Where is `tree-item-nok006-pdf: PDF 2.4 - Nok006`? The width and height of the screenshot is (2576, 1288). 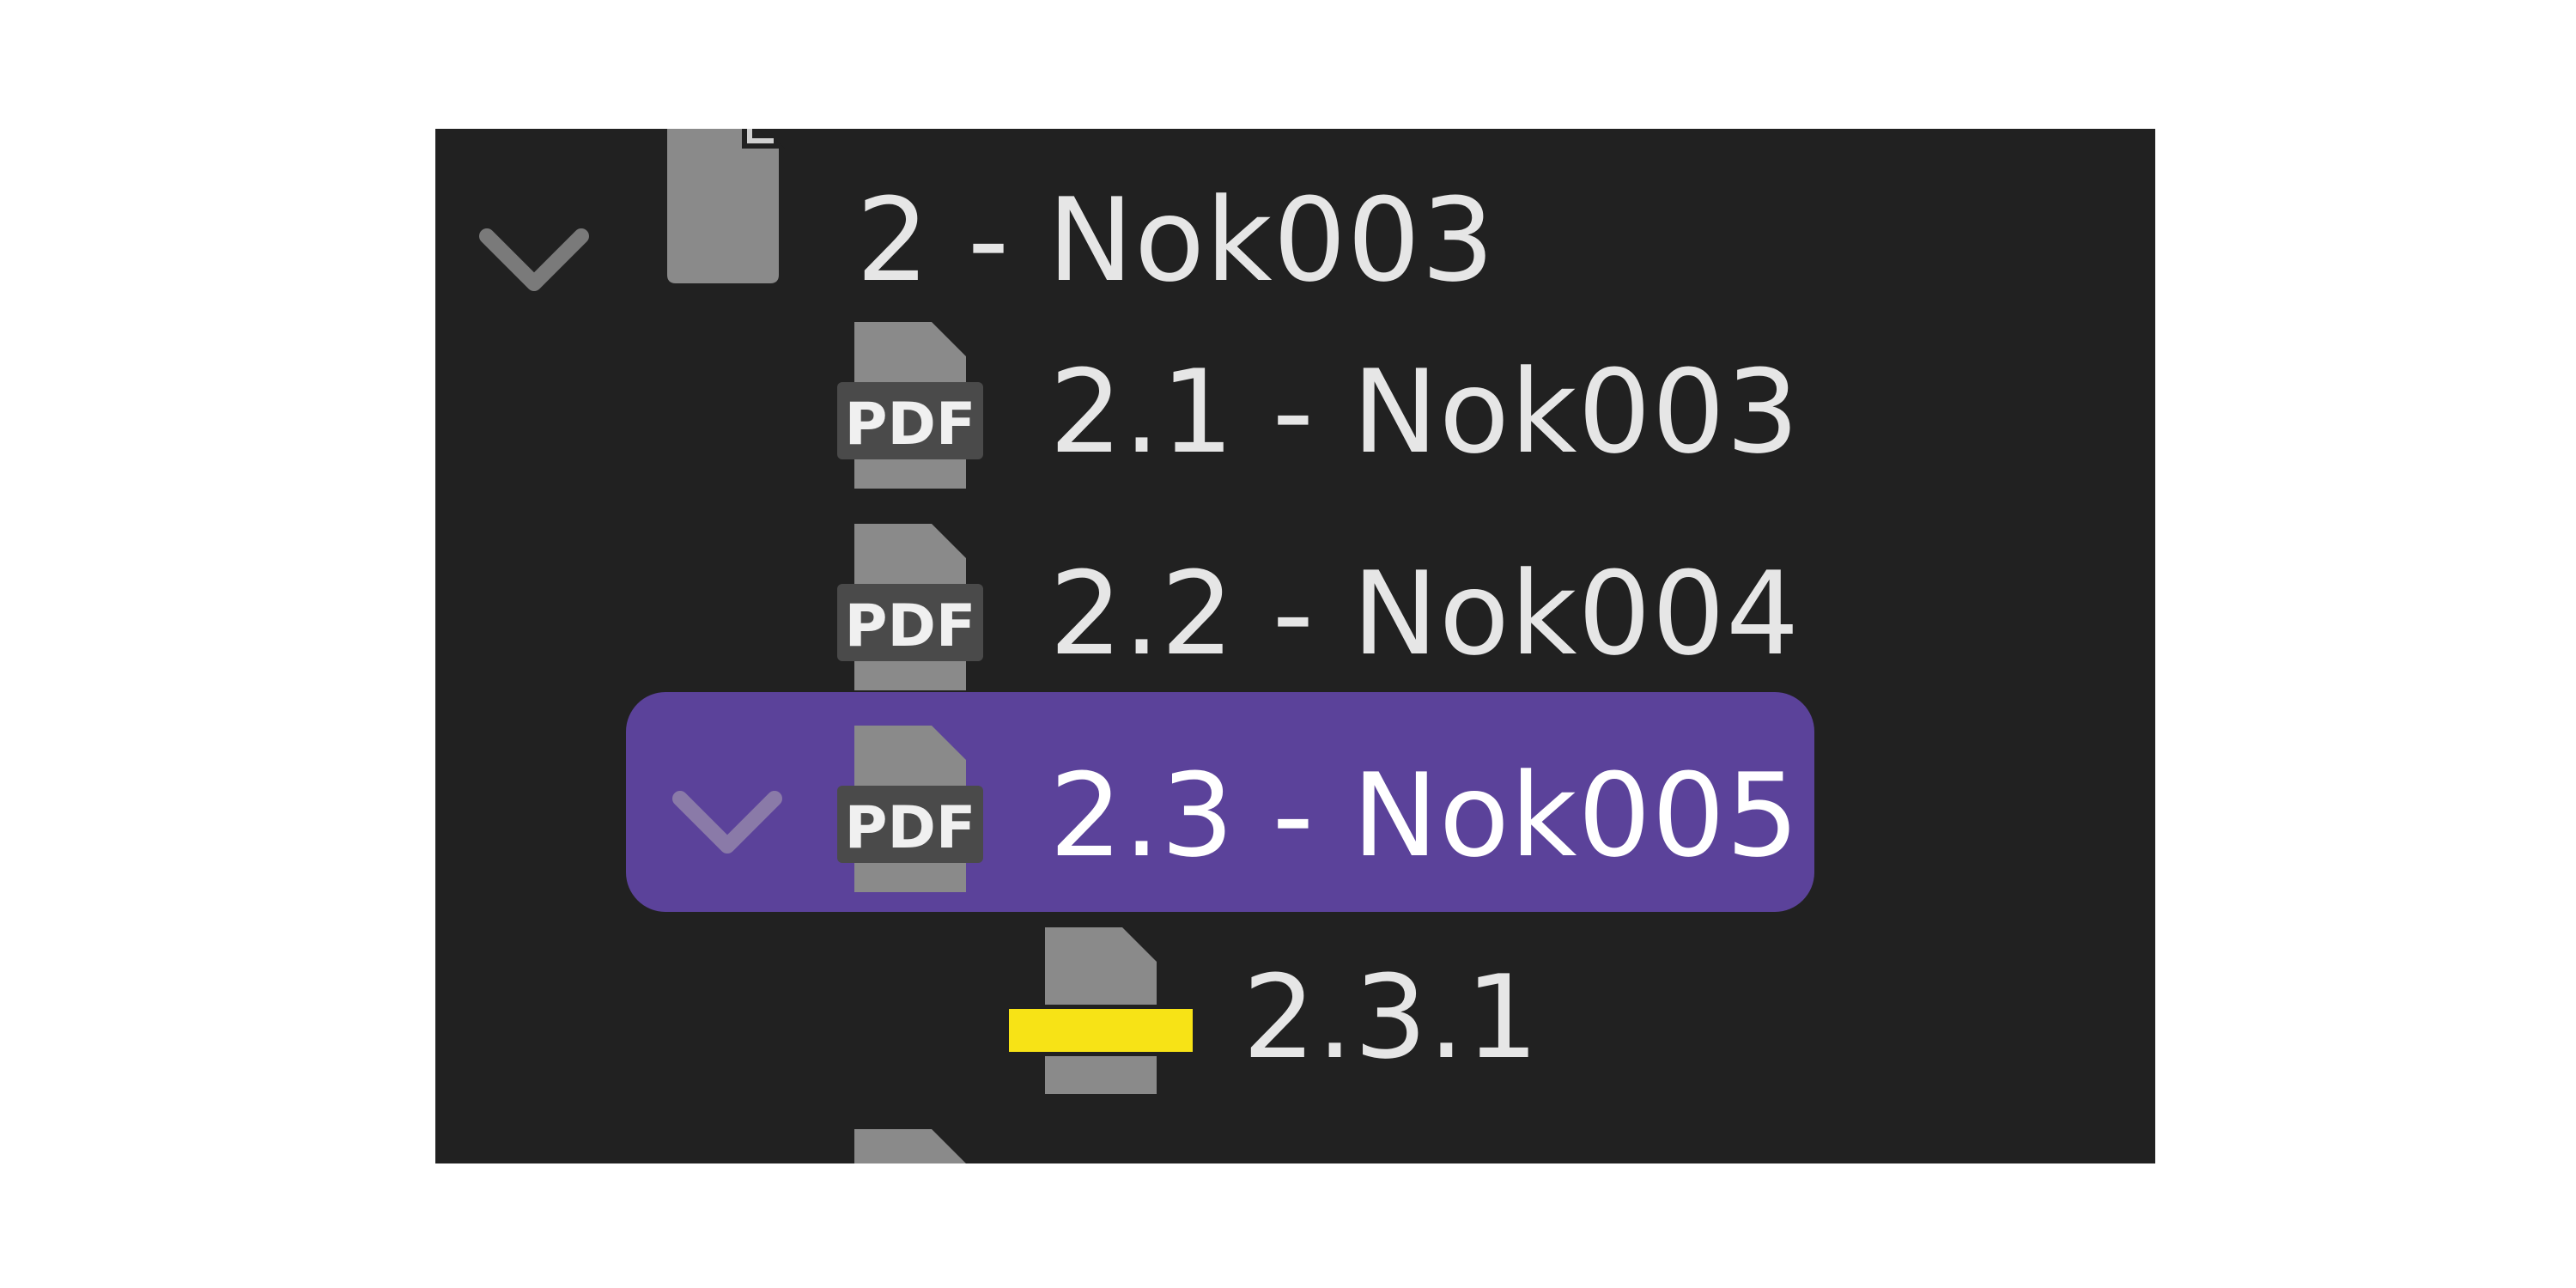
tree-item-nok006-pdf: PDF 2.4 - Nok006 is located at coordinates (1295, 1144).